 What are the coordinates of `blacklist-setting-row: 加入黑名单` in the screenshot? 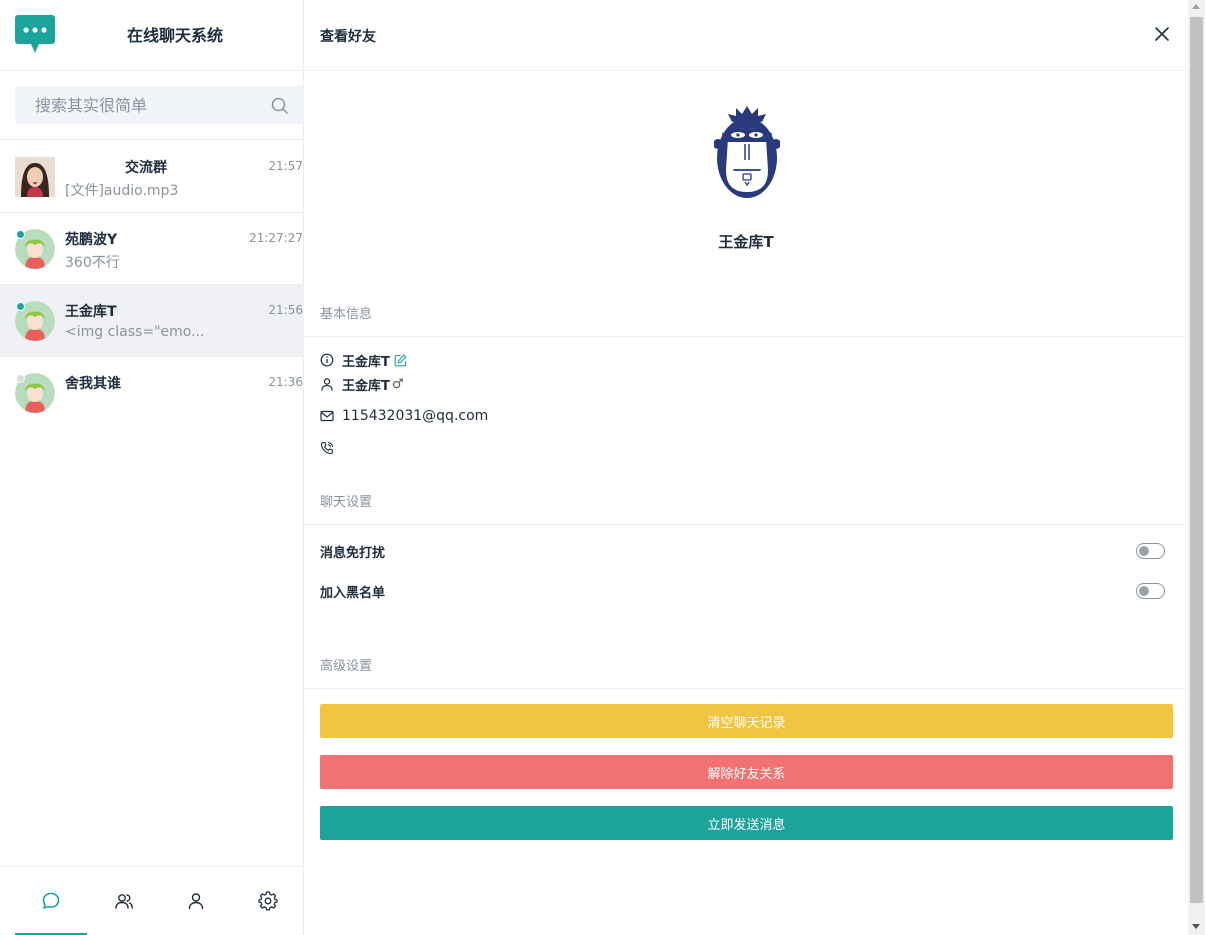 It's located at (742, 592).